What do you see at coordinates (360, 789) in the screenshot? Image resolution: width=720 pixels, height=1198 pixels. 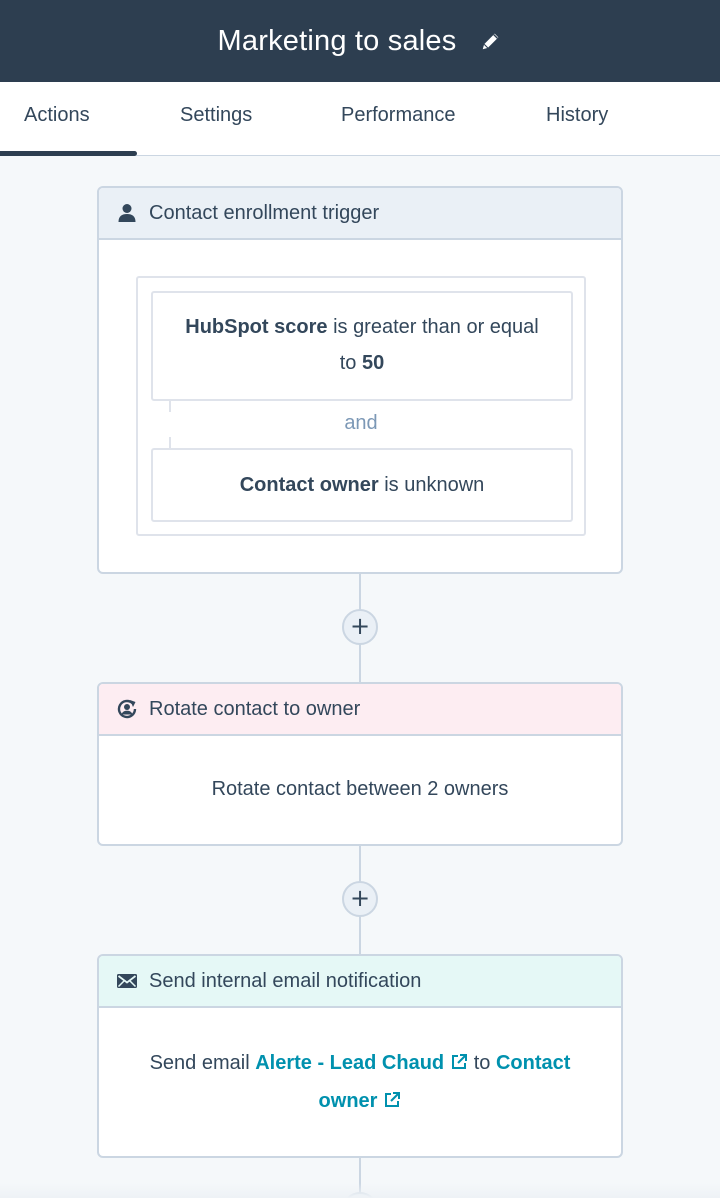 I see `rotate-description: Rotate contact between 2 owners` at bounding box center [360, 789].